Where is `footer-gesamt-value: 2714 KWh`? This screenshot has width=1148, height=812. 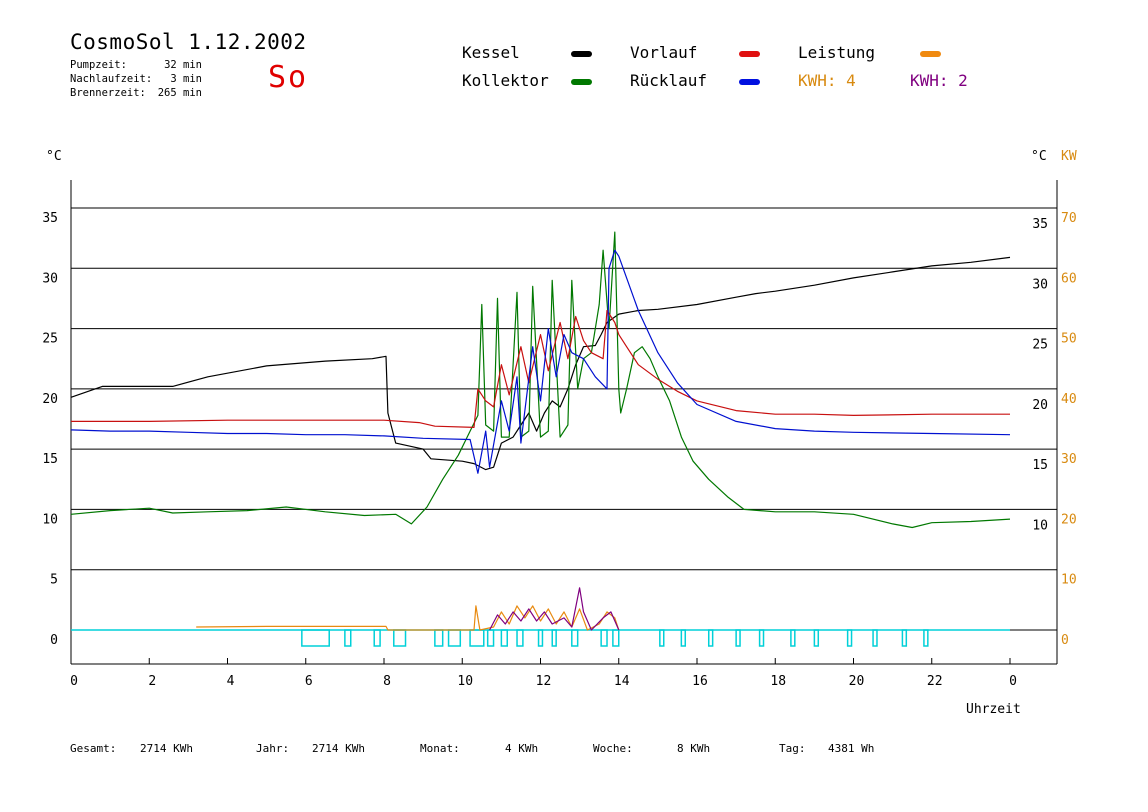
footer-gesamt-value: 2714 KWh is located at coordinates (166, 748).